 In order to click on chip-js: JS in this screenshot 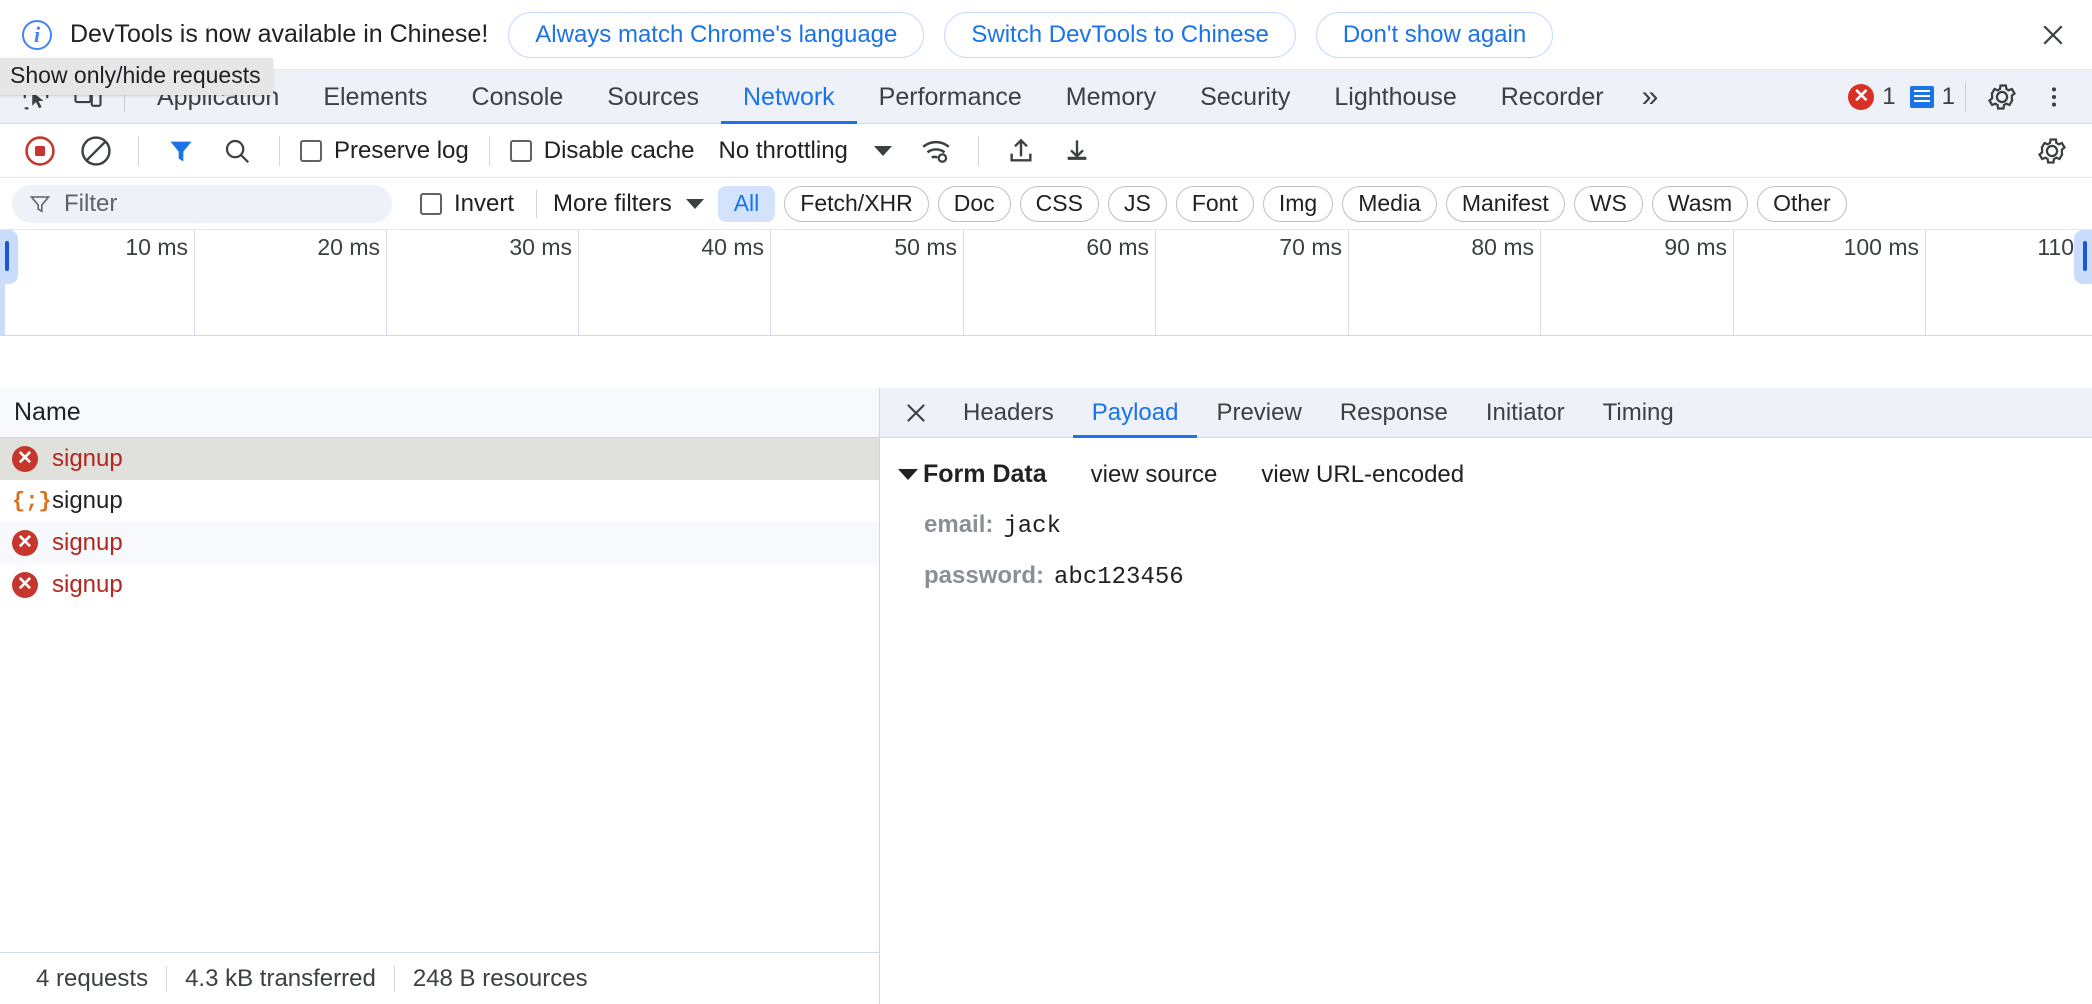, I will do `click(1137, 203)`.